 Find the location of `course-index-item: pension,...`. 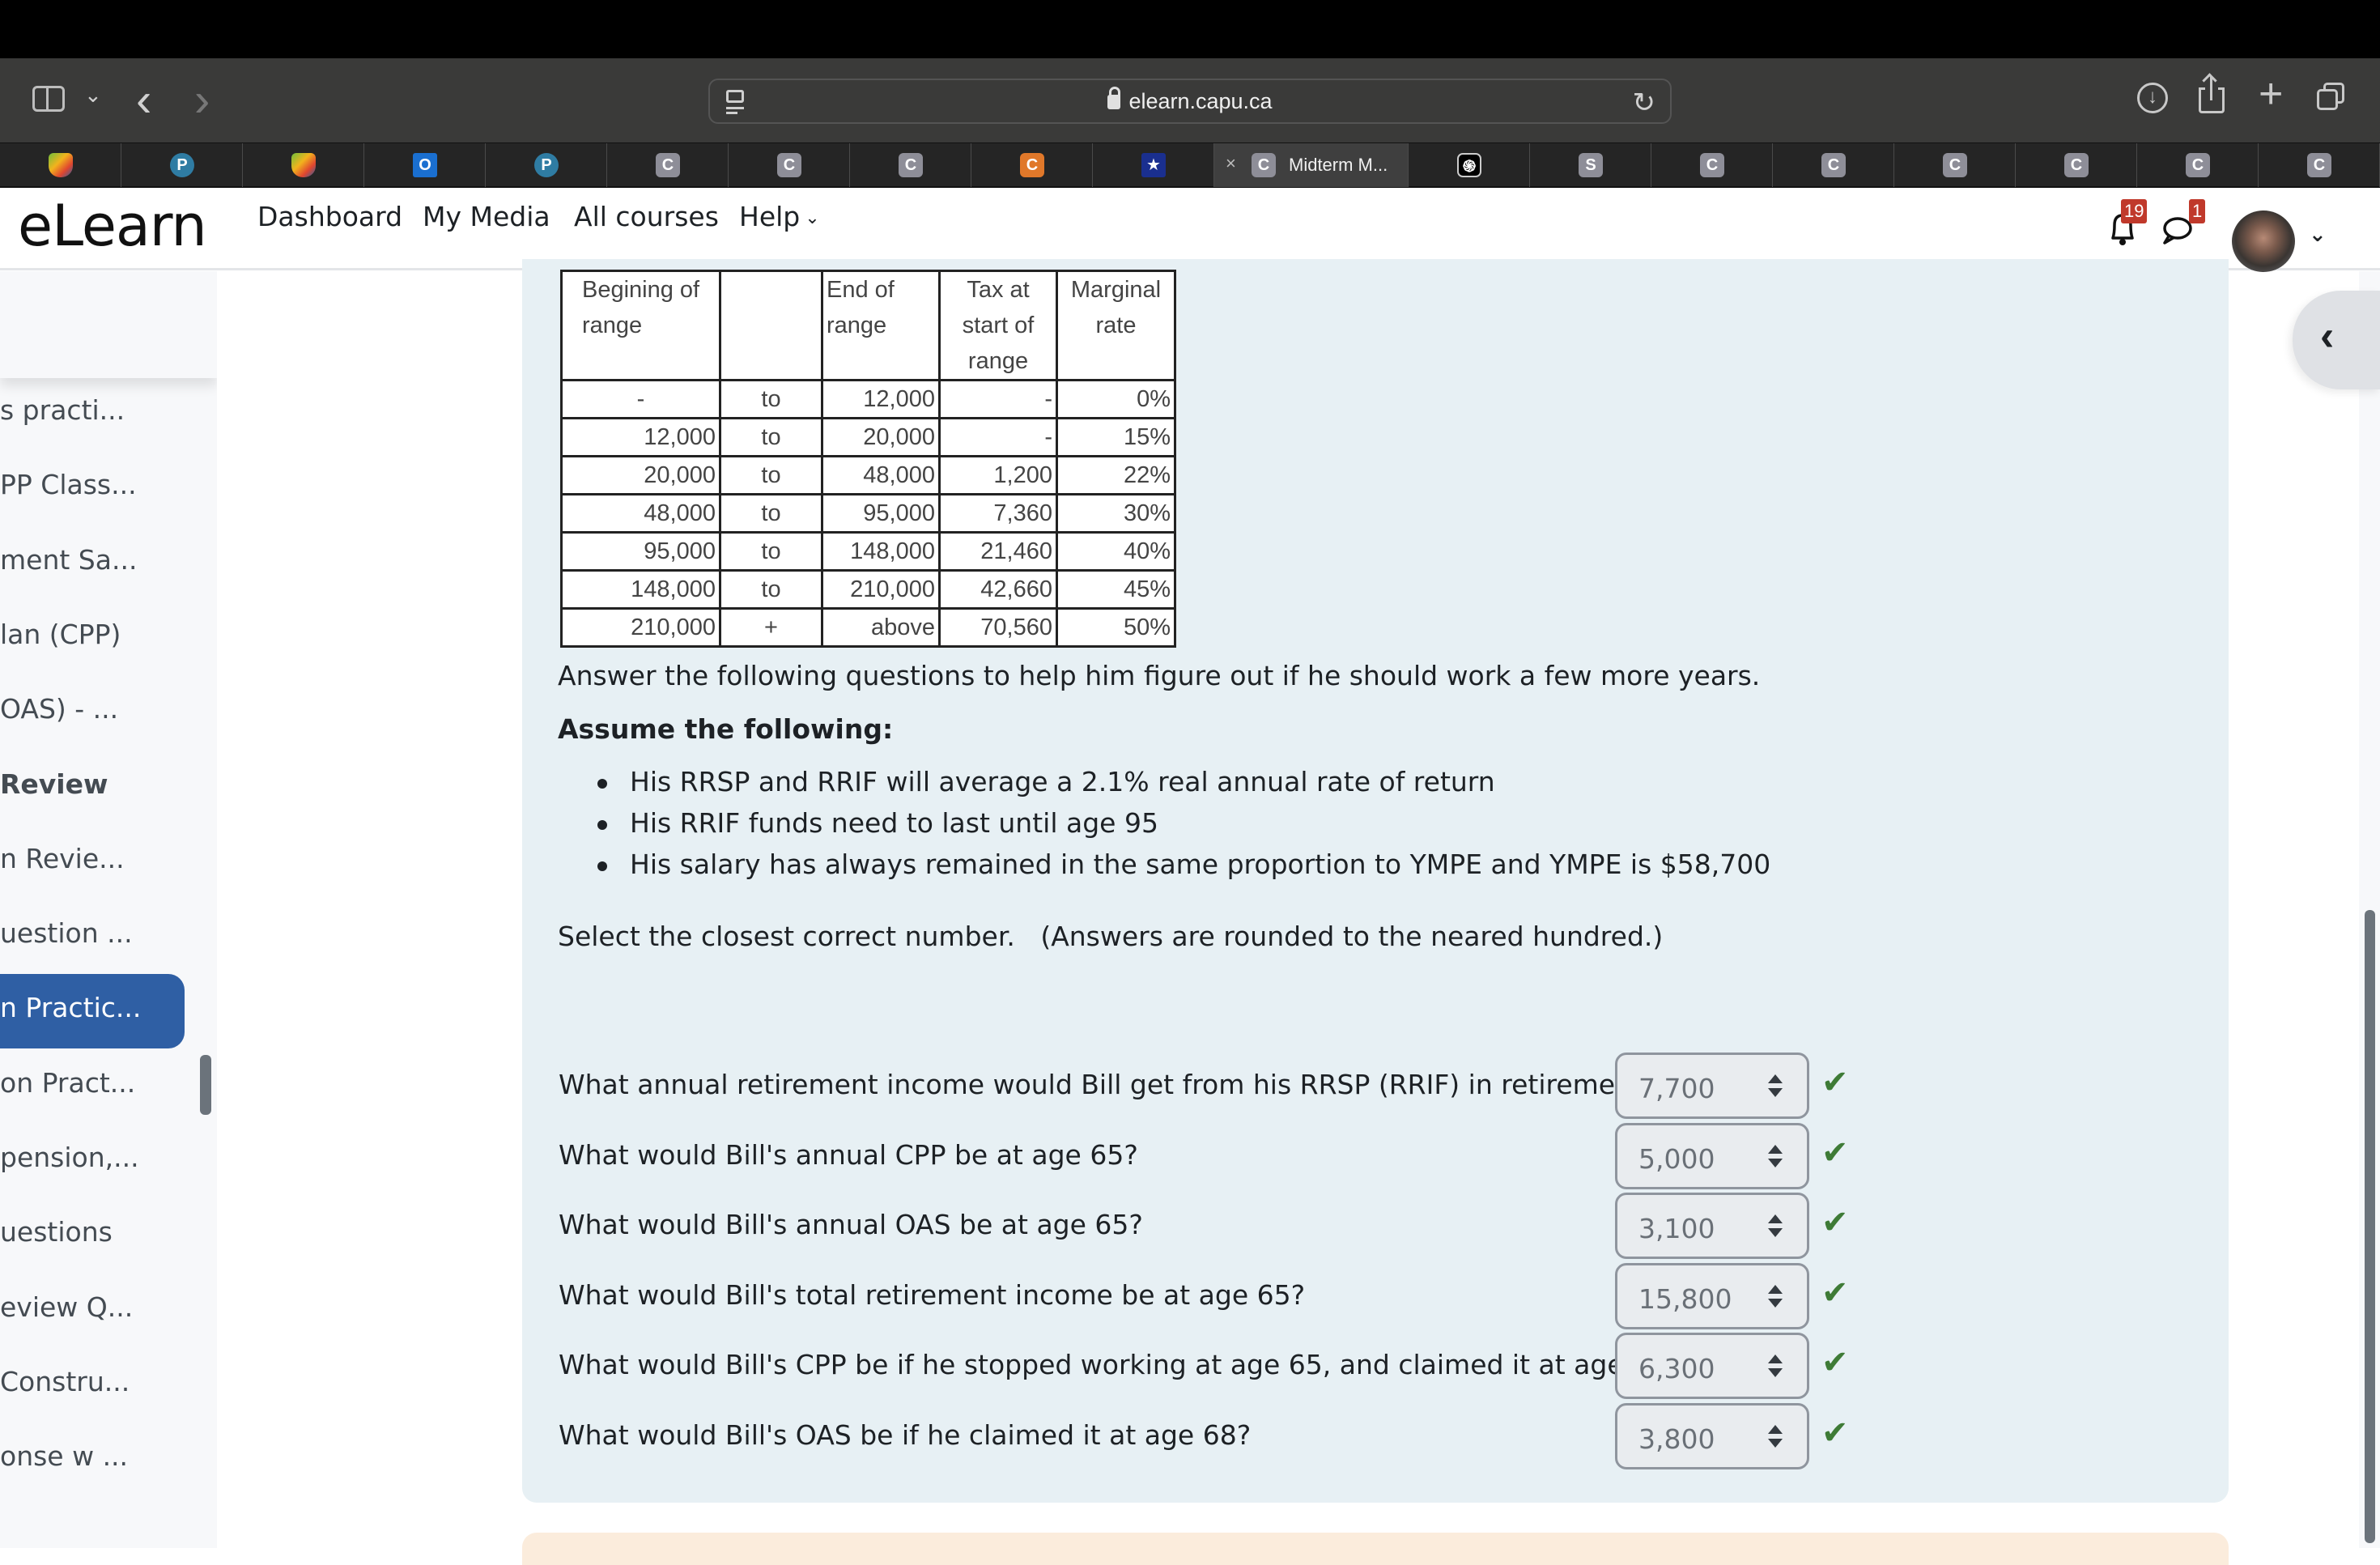

course-index-item: pension,... is located at coordinates (92, 1161).